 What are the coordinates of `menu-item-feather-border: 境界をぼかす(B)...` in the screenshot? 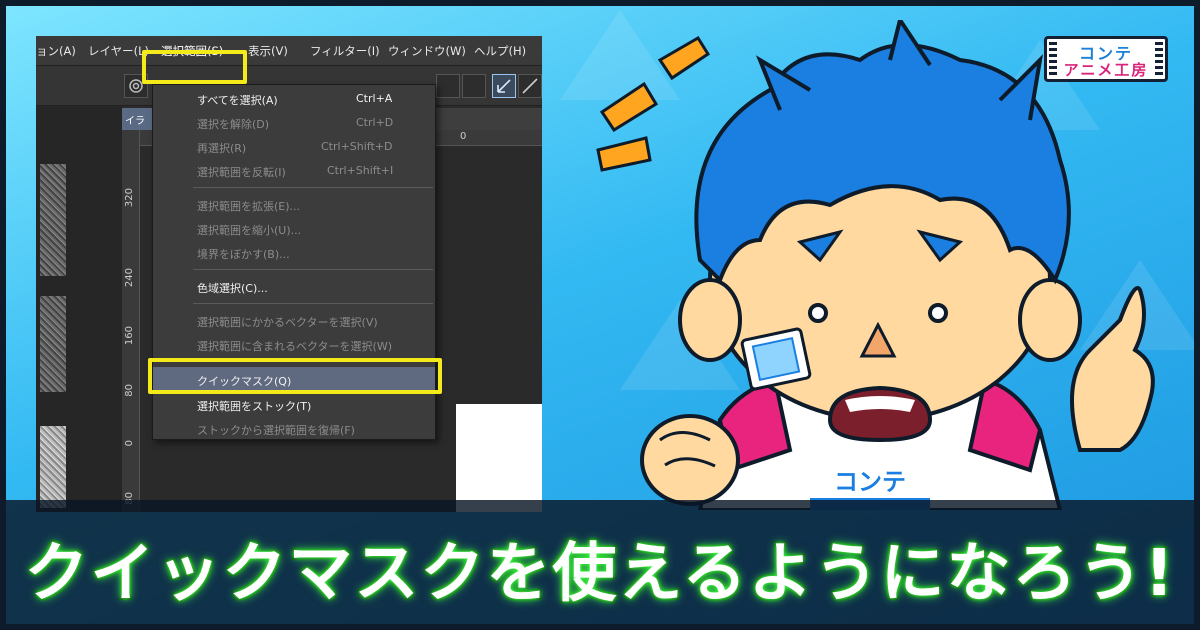 It's located at (294, 253).